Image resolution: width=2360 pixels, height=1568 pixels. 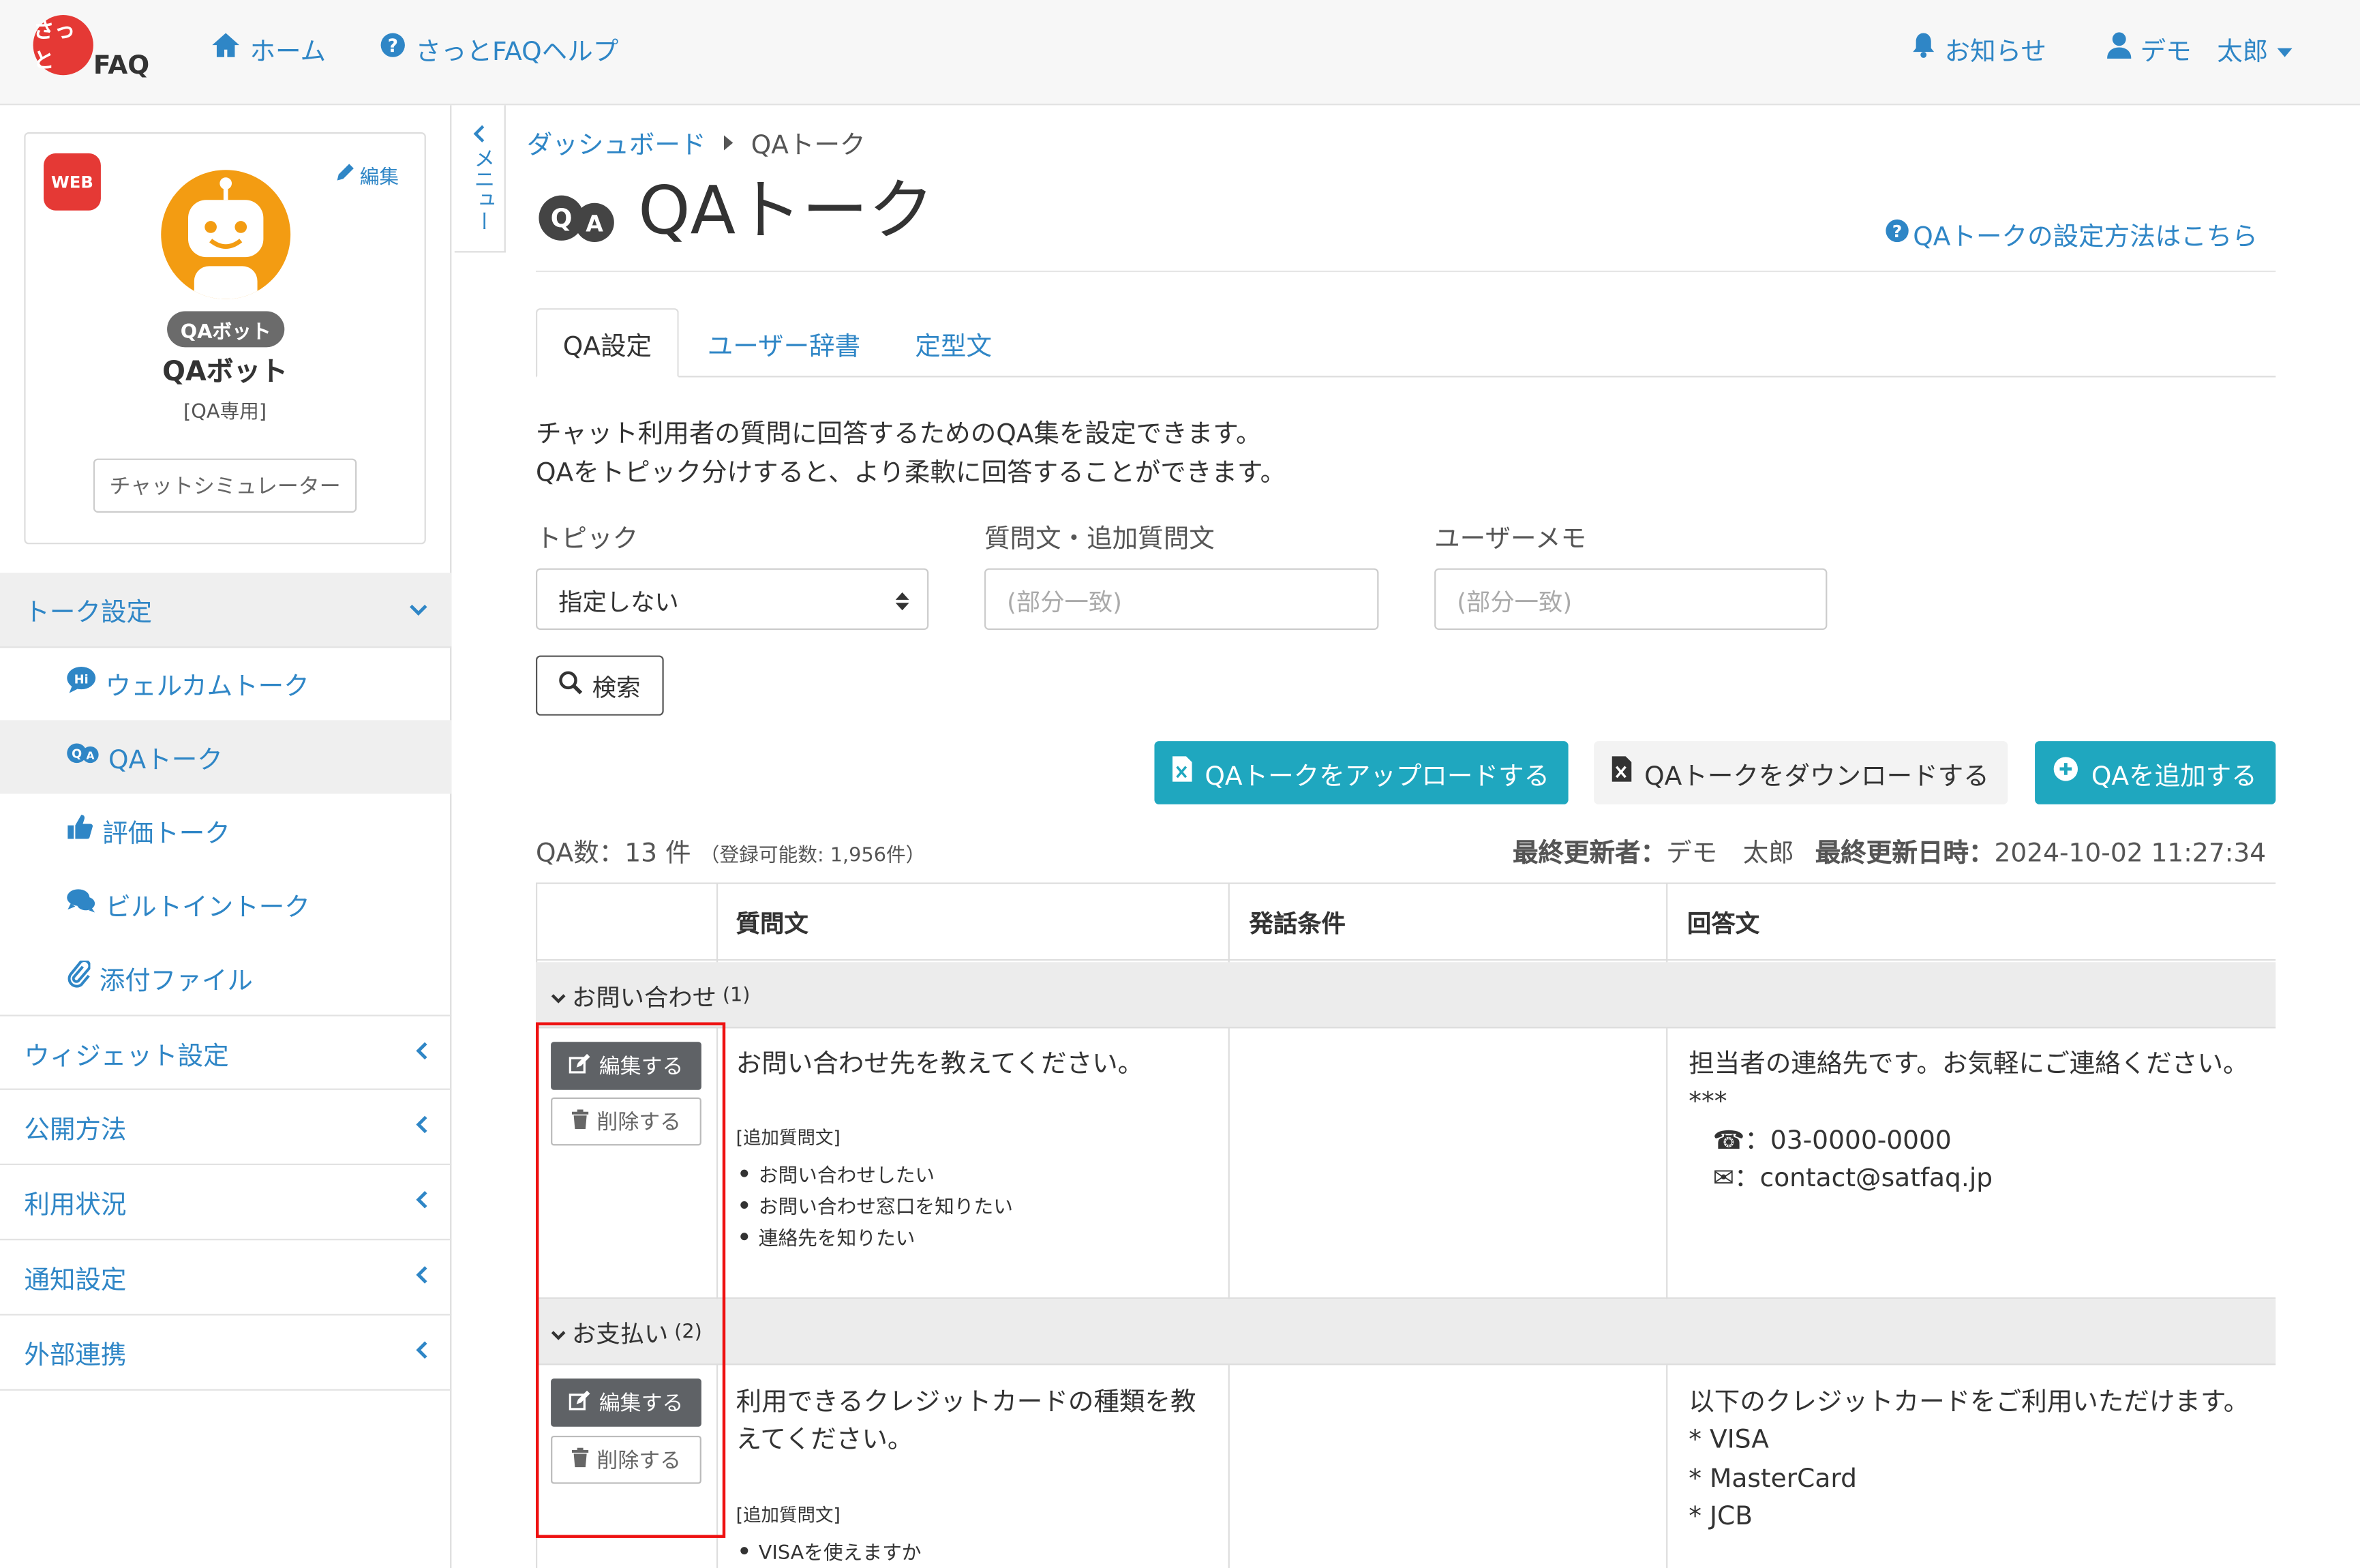 I want to click on qa-count-summary: QA数：13 件 （登録可能数: 1,956件）, so click(x=730, y=850).